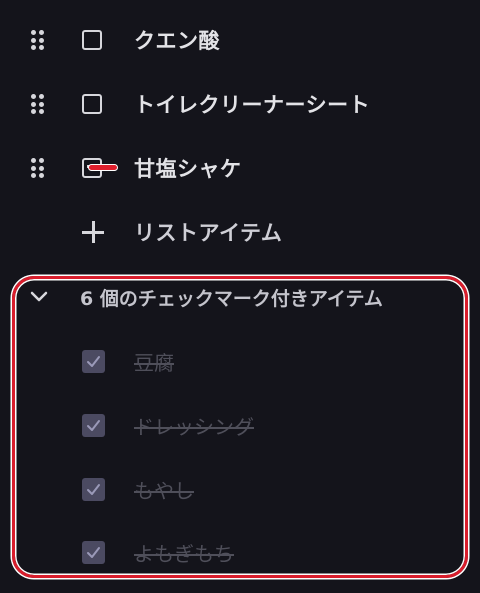 The image size is (480, 593). Describe the element at coordinates (103, 167) in the screenshot. I see `cursor-pointer-icon` at that location.